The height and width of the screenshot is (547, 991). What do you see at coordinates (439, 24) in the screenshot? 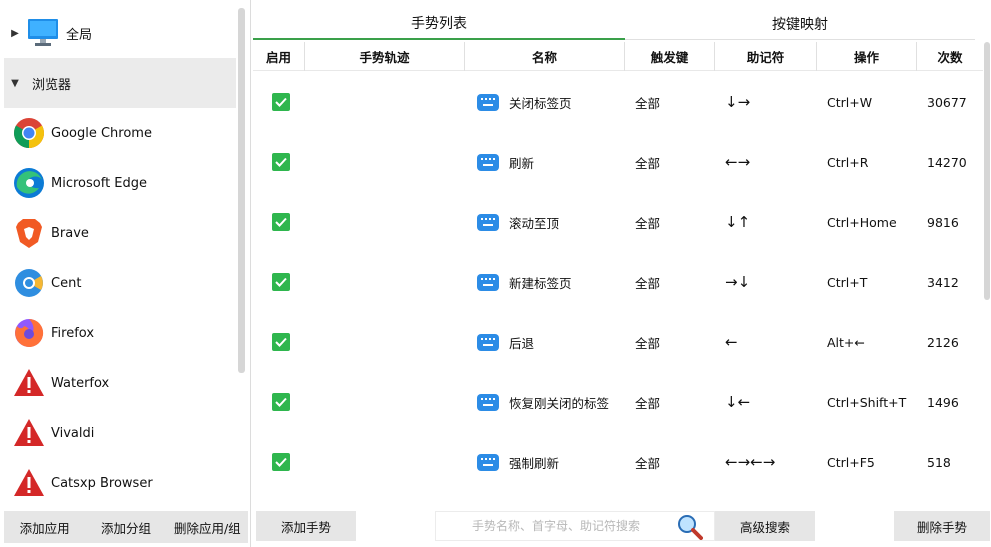
I see `tab-gesture-list: 手势列表` at bounding box center [439, 24].